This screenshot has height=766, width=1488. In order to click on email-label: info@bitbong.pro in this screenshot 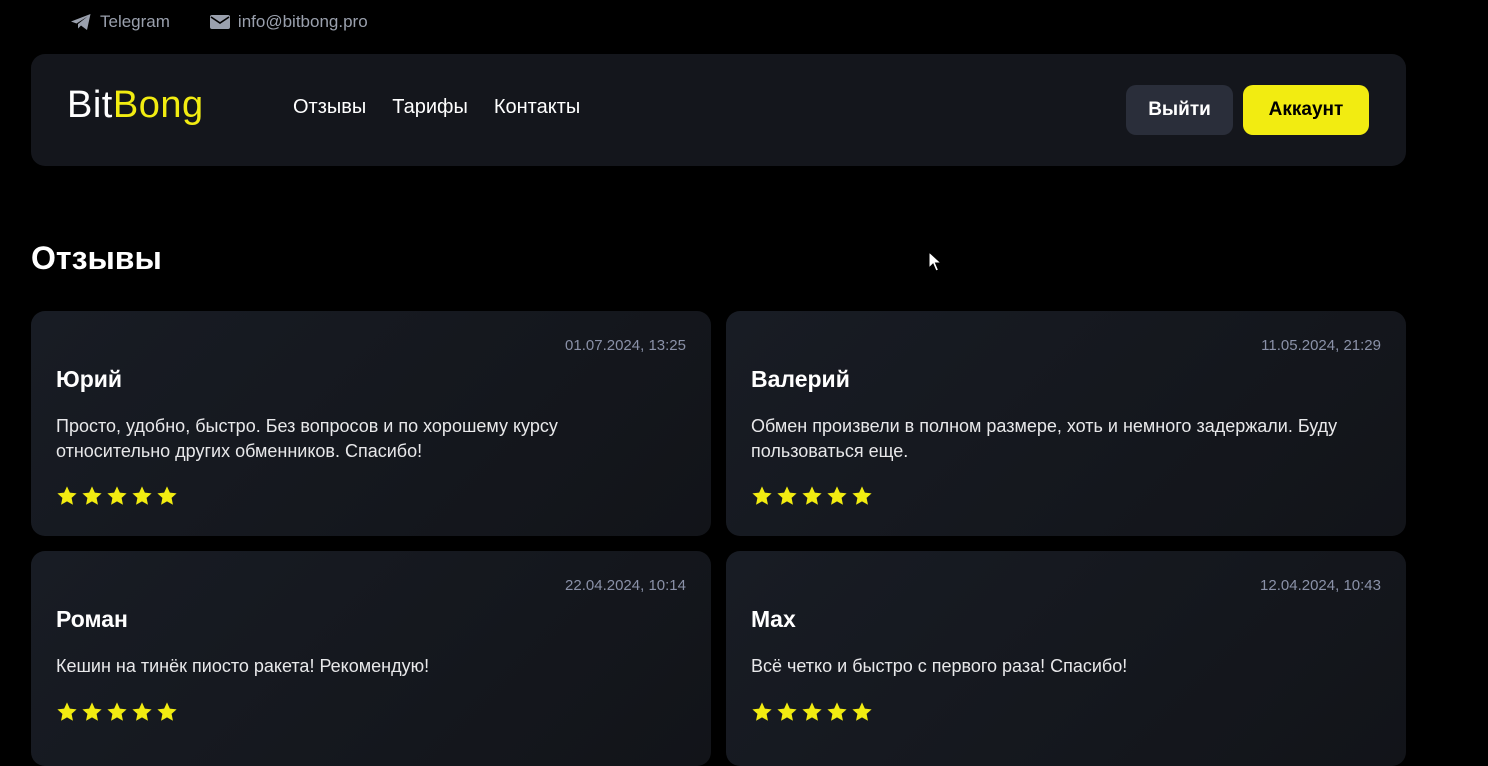, I will do `click(302, 21)`.